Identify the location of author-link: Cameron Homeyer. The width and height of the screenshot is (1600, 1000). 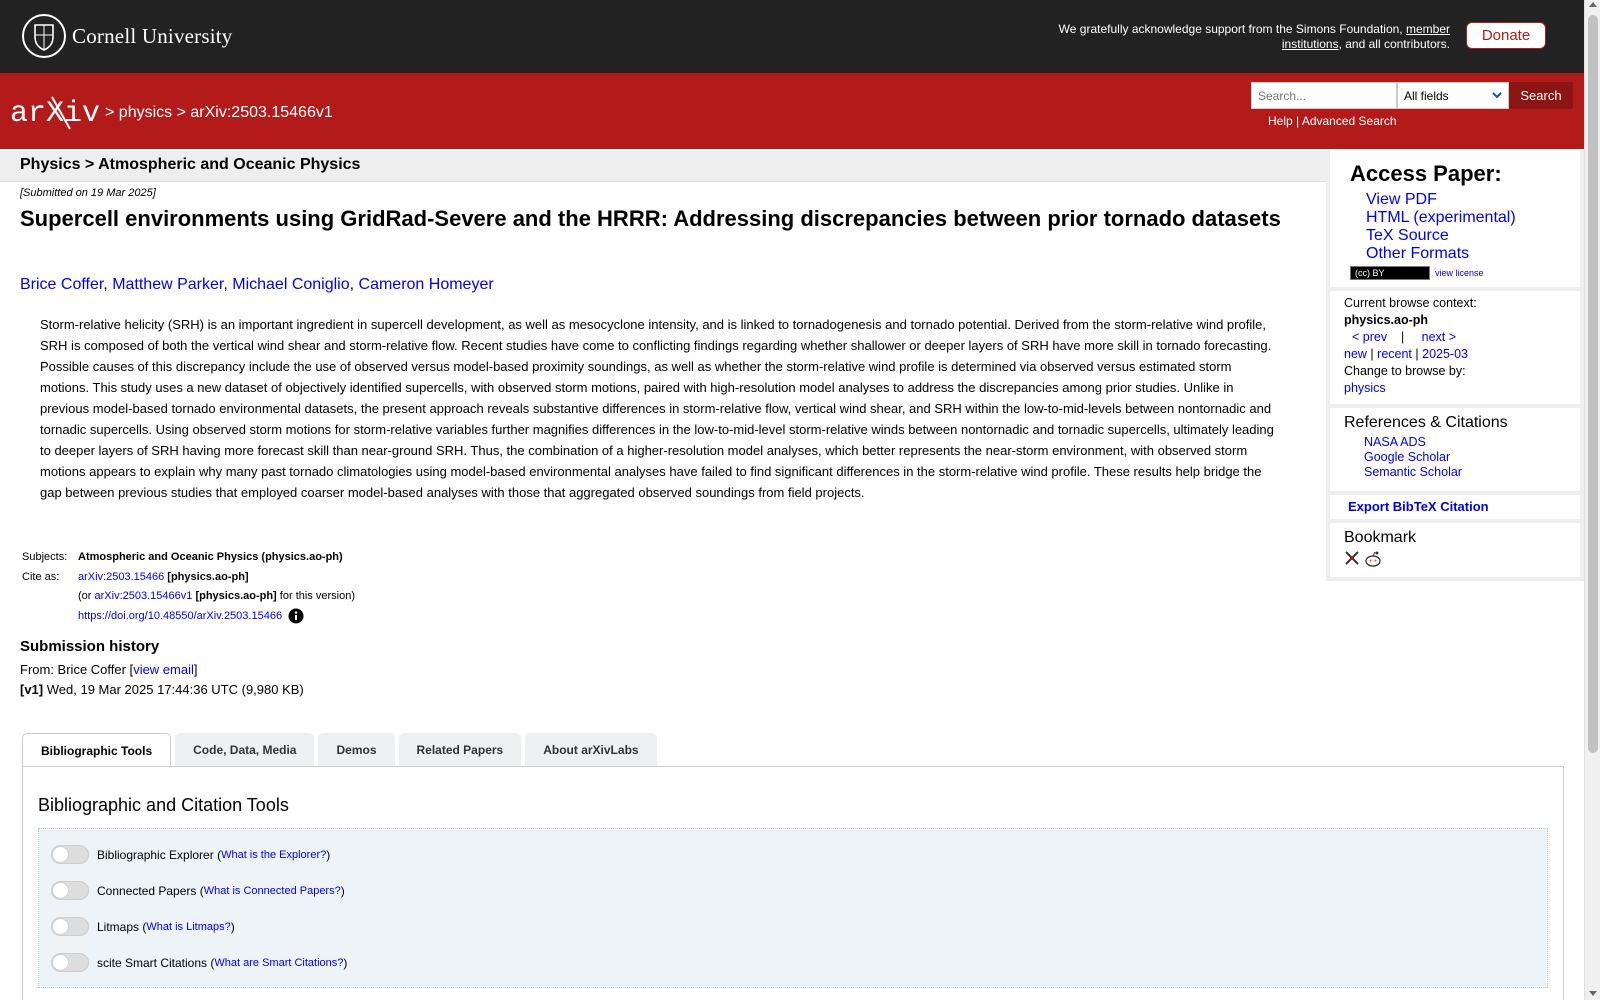
(426, 284).